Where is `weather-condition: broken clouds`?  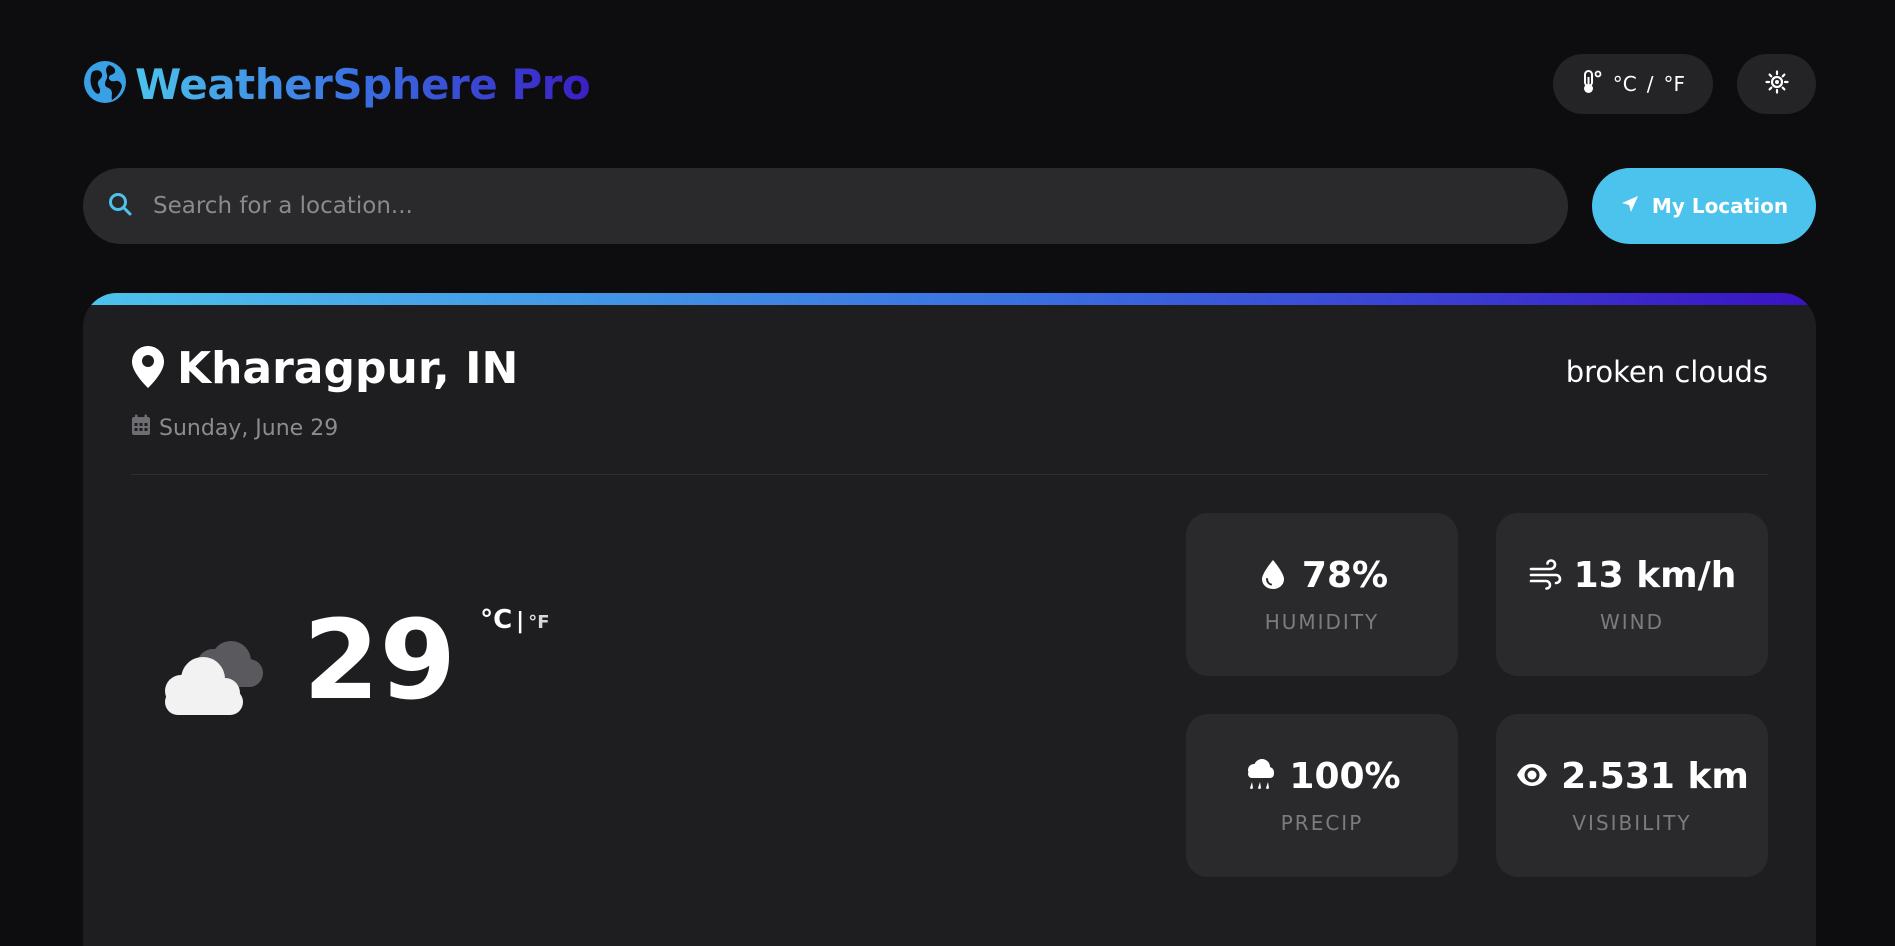
weather-condition: broken clouds is located at coordinates (1666, 372).